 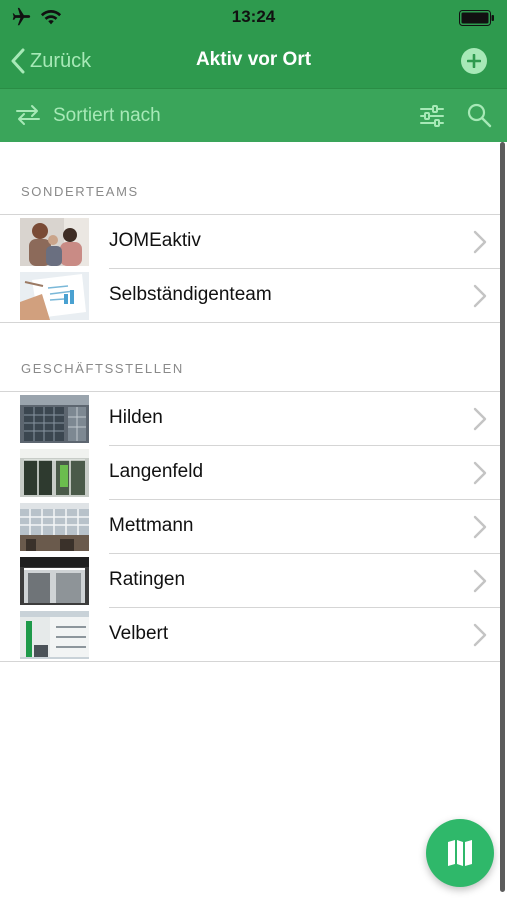 I want to click on list-item-label: JOMEaktiv, so click(x=155, y=240).